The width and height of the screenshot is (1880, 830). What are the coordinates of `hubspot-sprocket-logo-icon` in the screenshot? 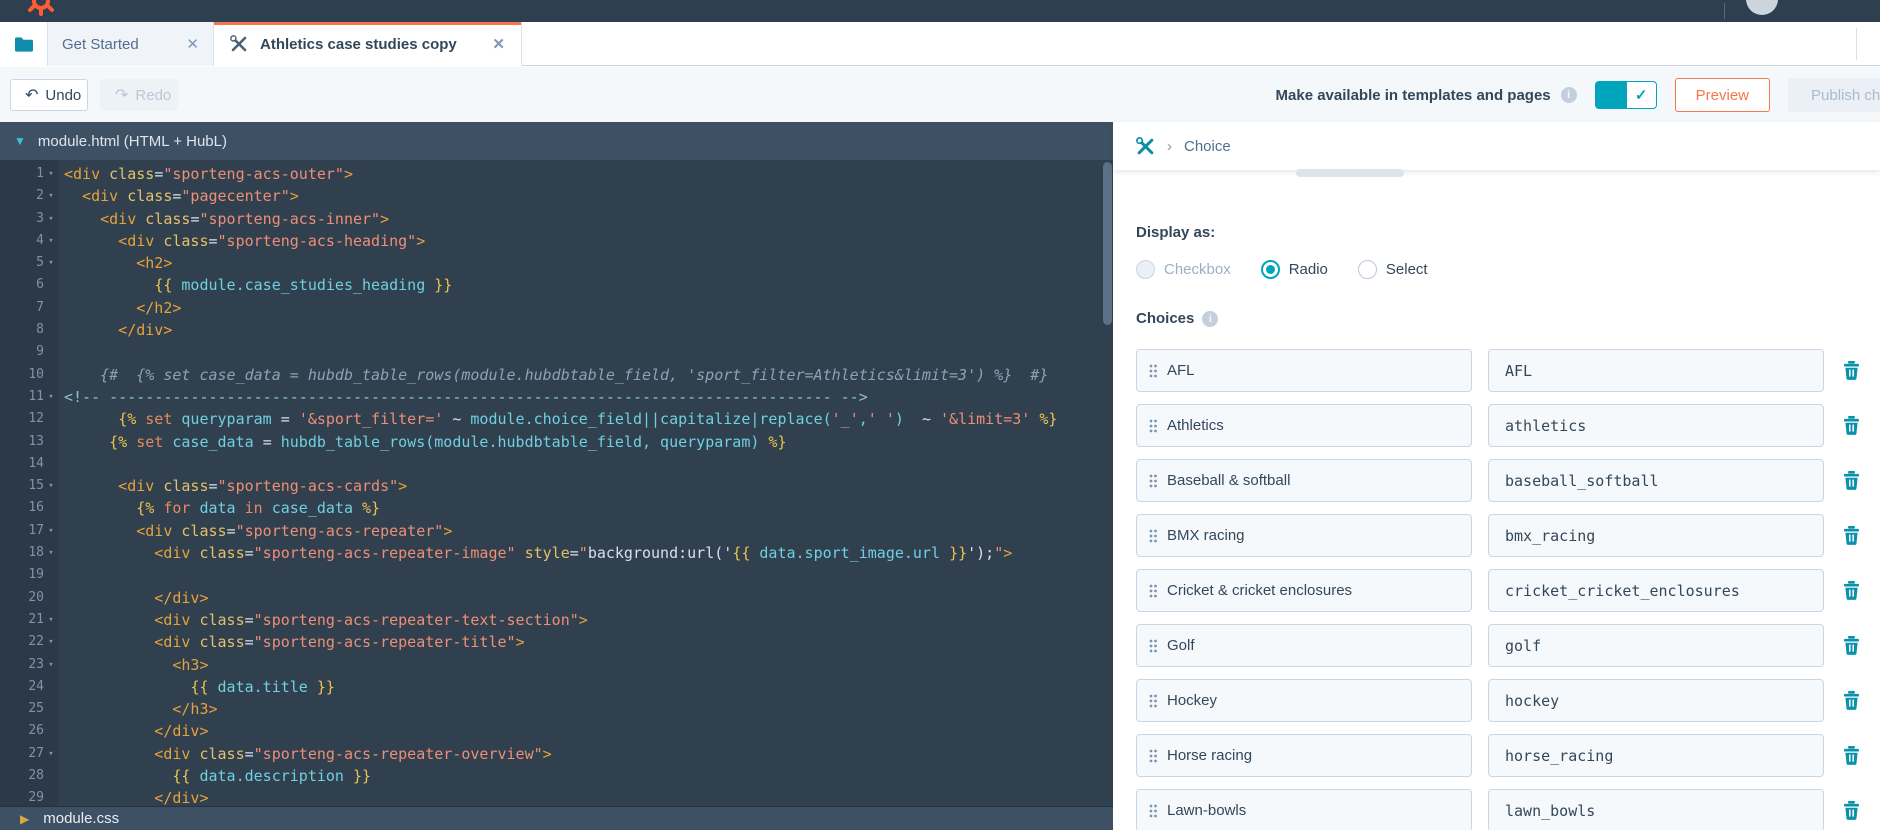 It's located at (41, 8).